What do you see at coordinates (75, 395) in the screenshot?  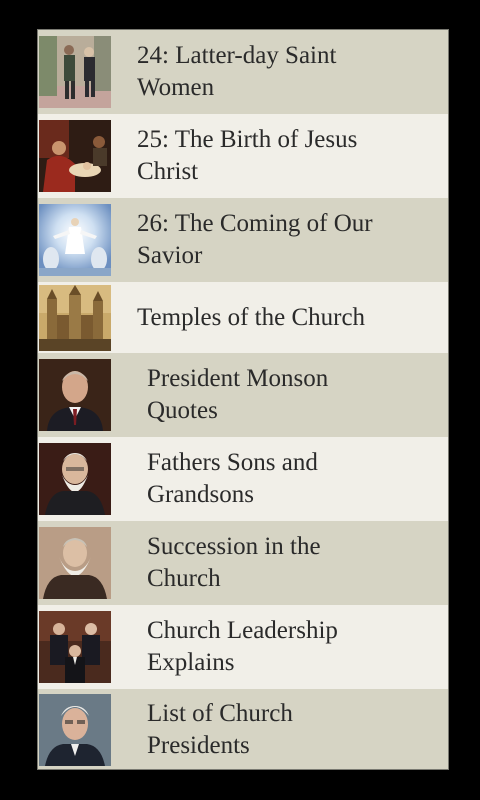 I see `monson-portrait-thumbnail` at bounding box center [75, 395].